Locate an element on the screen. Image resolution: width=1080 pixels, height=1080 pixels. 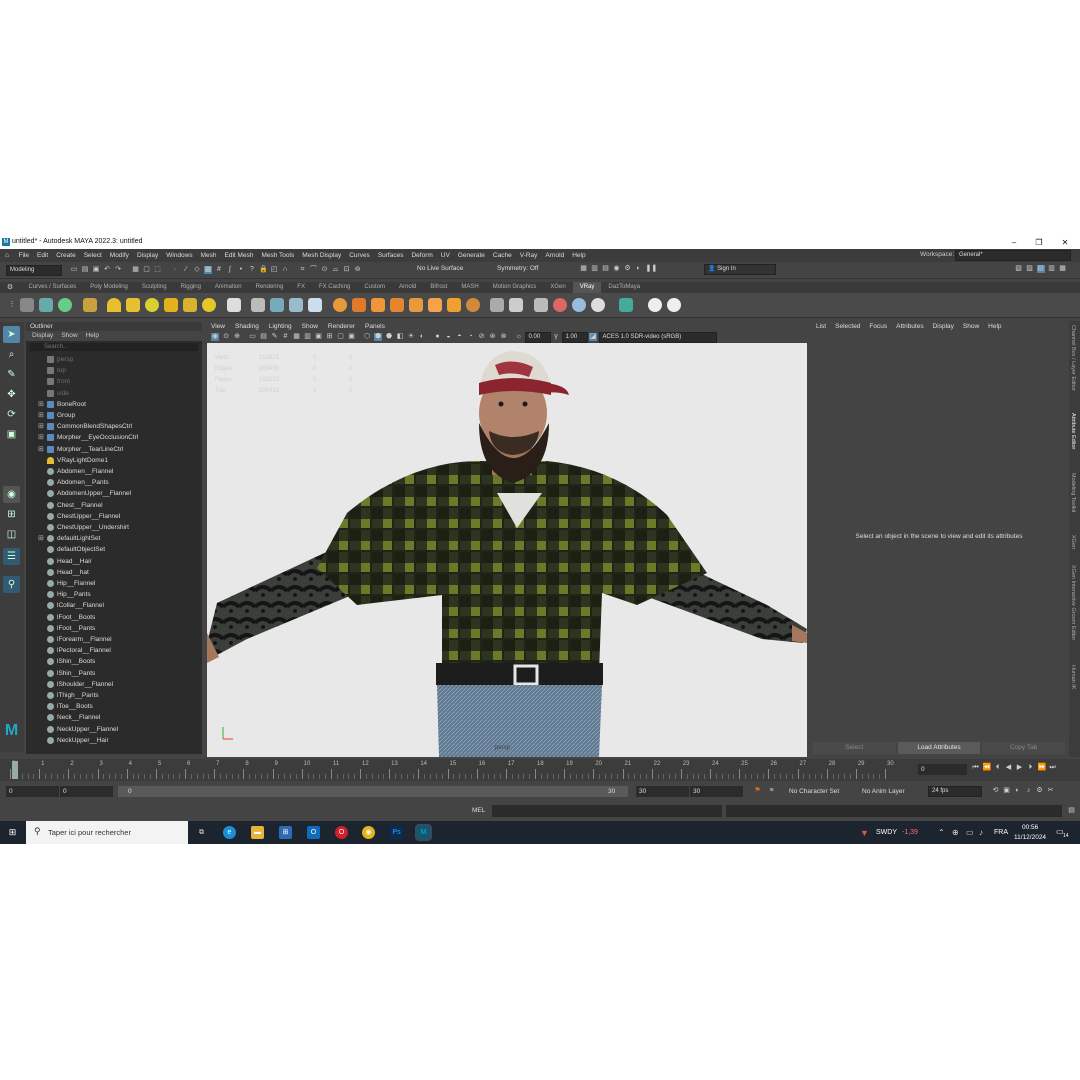
select-hierarchy-icon: ▦ is located at coordinates (136, 270).